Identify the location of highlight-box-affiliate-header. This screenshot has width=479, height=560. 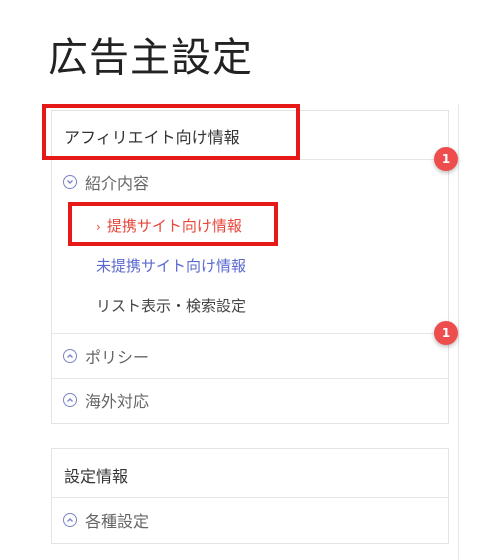
(171, 132).